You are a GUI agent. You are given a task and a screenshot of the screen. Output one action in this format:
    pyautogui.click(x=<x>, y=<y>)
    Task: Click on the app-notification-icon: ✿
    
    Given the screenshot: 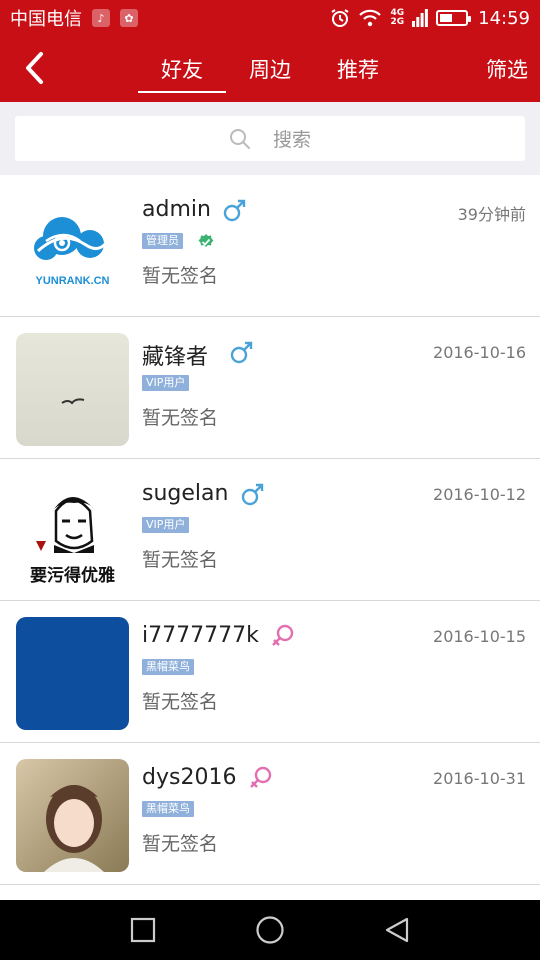 What is the action you would take?
    pyautogui.click(x=129, y=18)
    